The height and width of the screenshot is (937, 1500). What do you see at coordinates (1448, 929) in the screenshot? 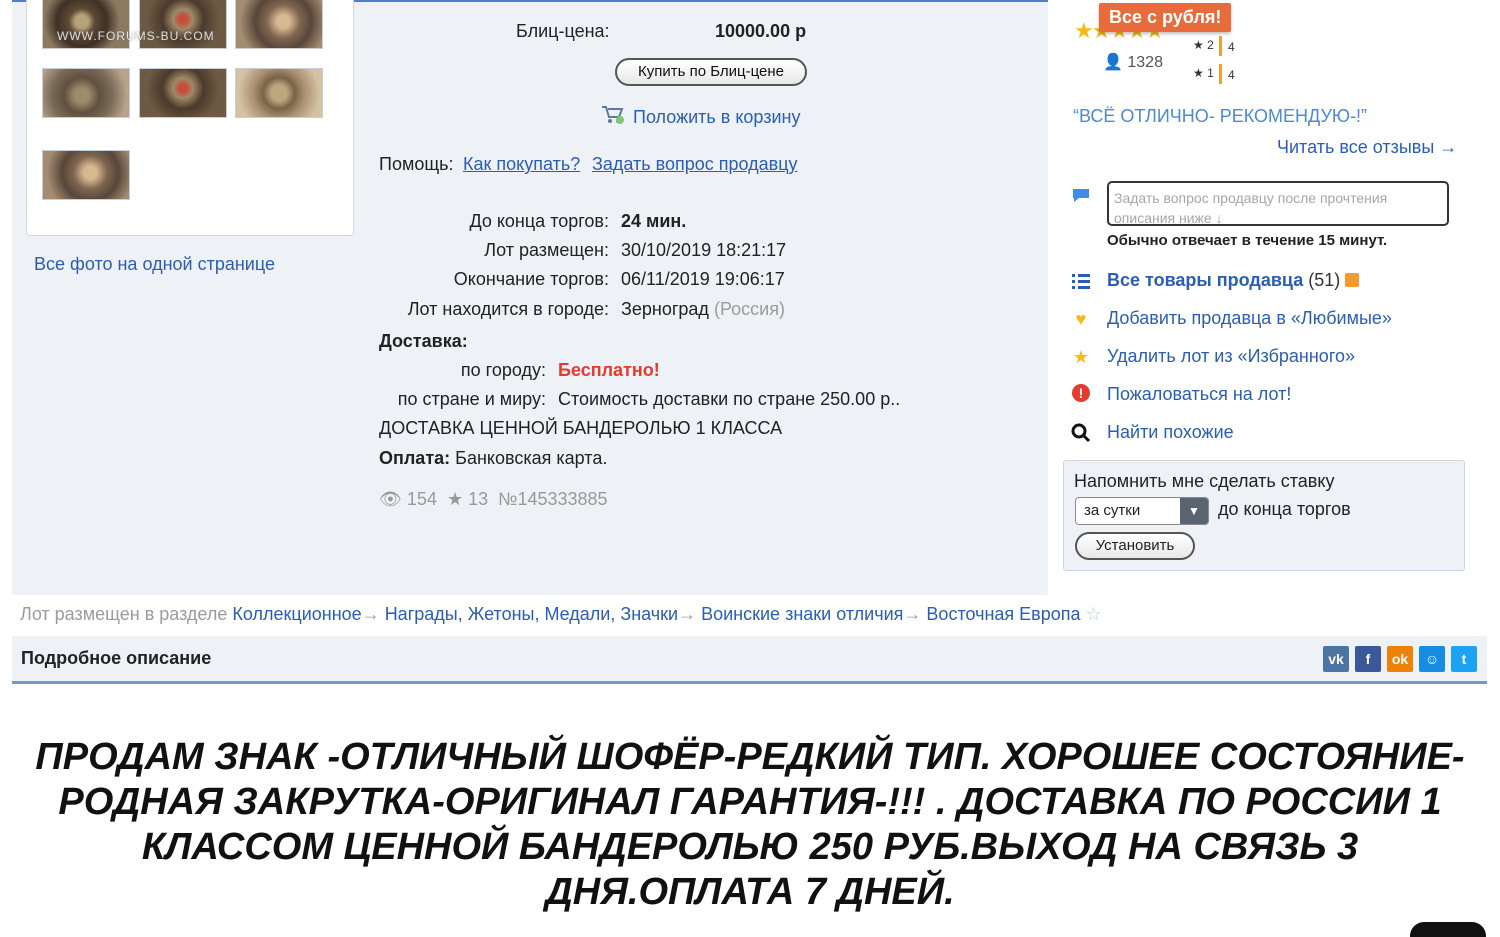
I see `floating-control` at bounding box center [1448, 929].